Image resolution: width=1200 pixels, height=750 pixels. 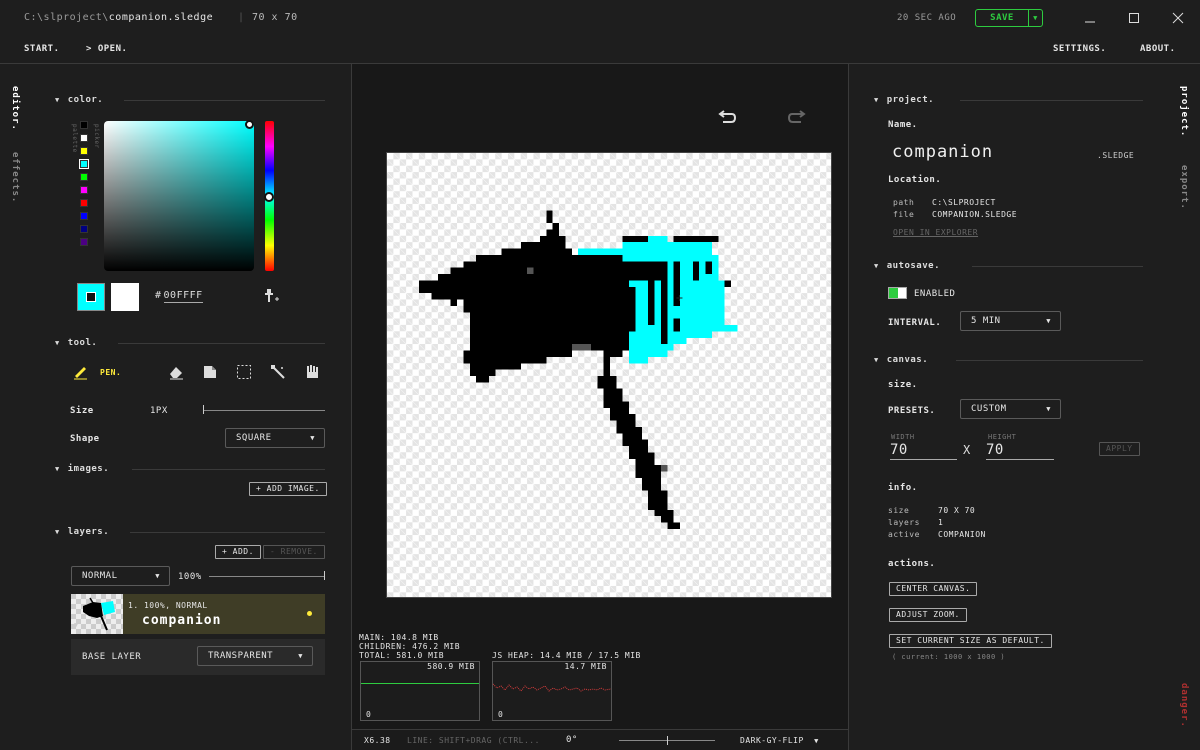 I want to click on hex-color-field: #00ffff, so click(x=179, y=296).